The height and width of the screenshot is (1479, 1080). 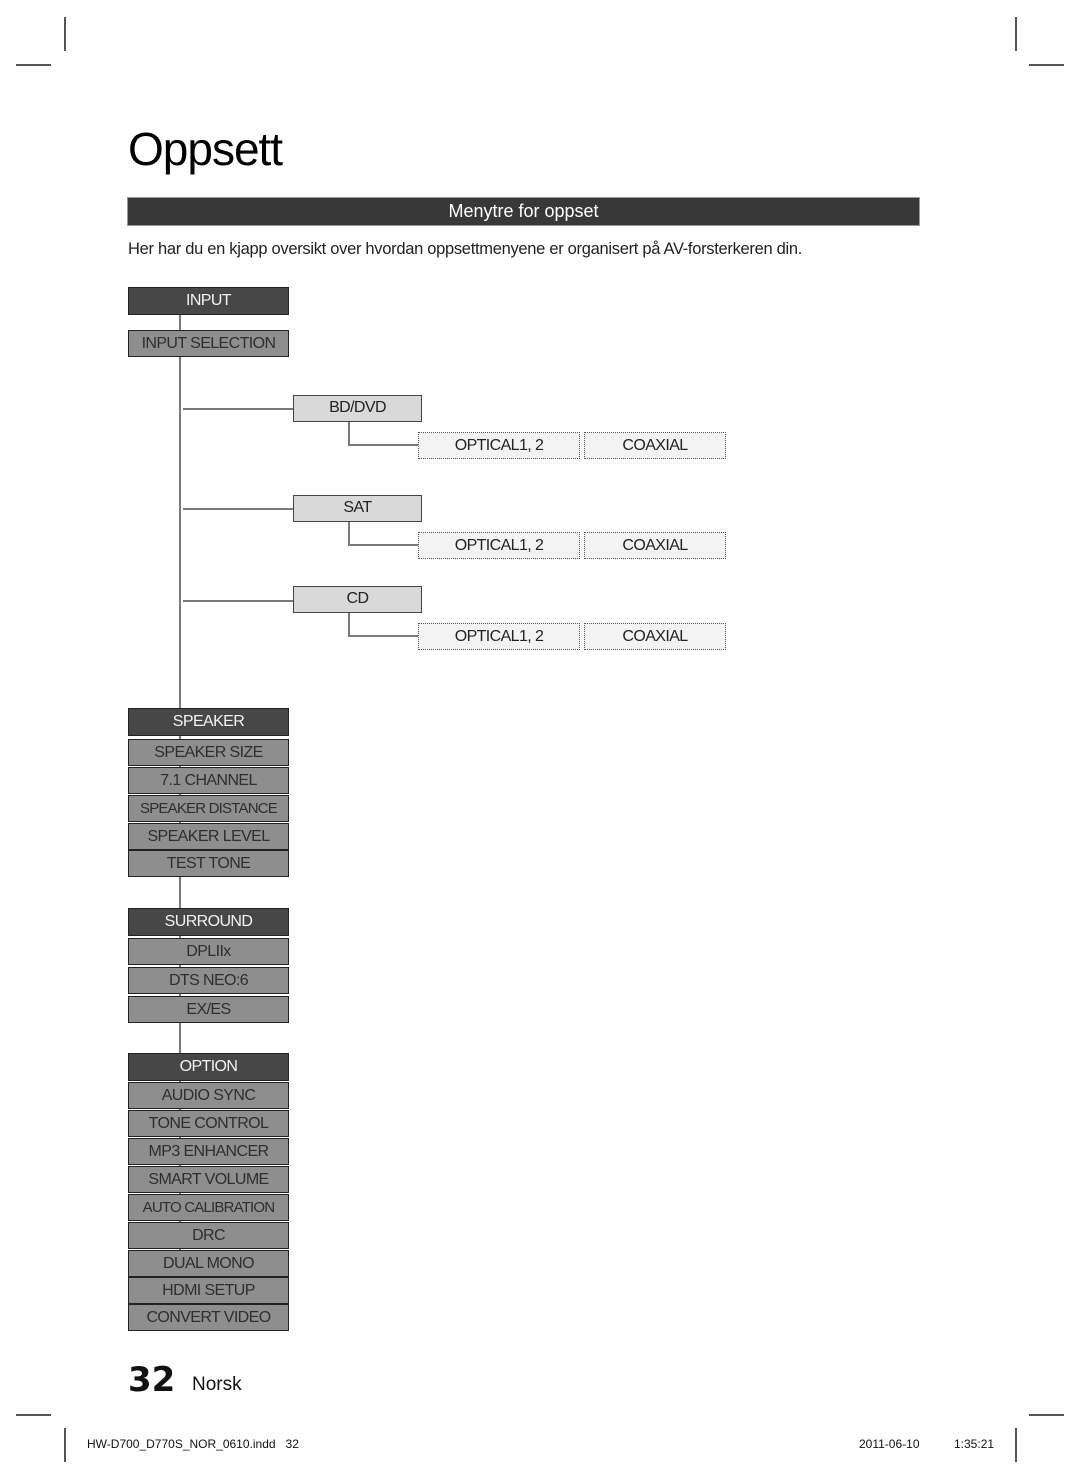 I want to click on menu-item: SPEAKER SIZE, so click(x=208, y=752).